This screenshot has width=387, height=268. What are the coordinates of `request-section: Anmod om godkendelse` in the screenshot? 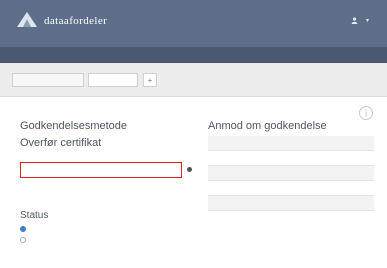 It's located at (291, 165).